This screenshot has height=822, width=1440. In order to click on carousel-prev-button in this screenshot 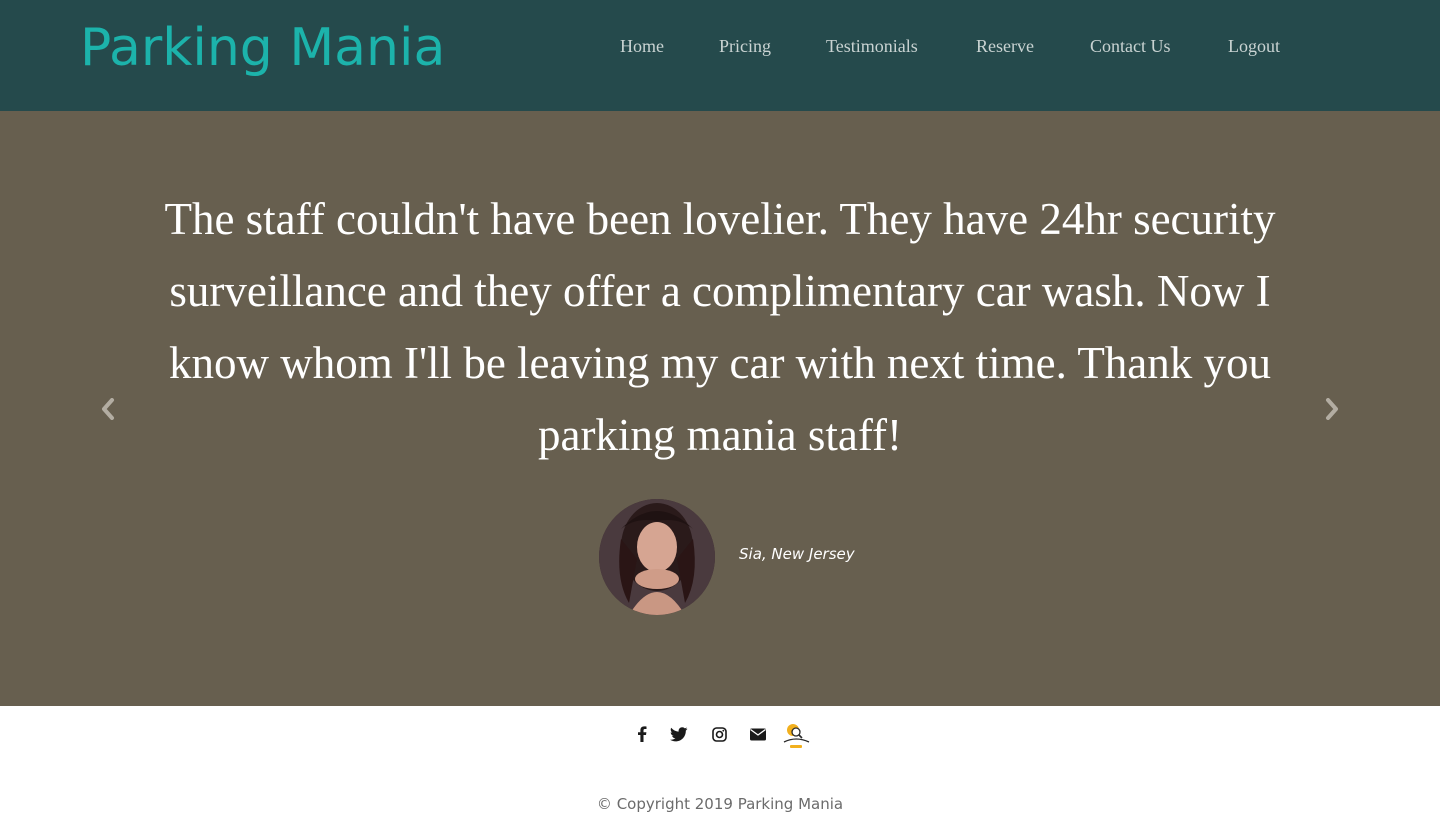, I will do `click(108, 409)`.